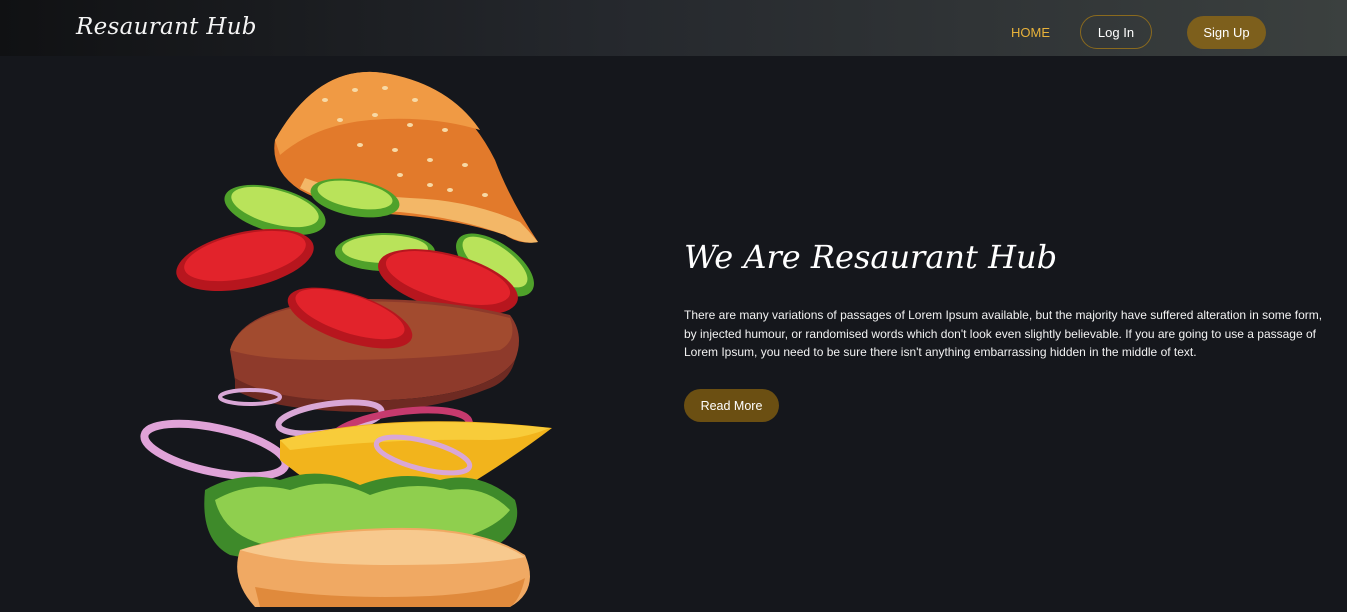  What do you see at coordinates (673, 28) in the screenshot?
I see `navbar: Resaurant Hub HOME Log In Sign Up` at bounding box center [673, 28].